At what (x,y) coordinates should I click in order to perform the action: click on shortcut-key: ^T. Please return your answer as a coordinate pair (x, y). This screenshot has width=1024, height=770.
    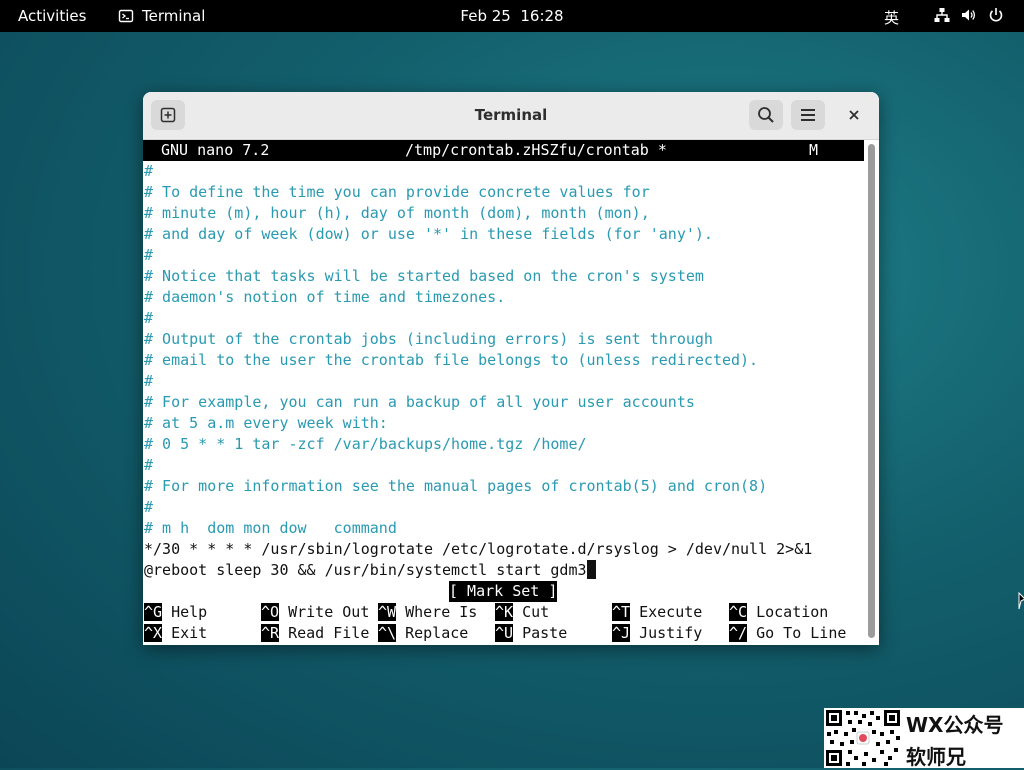
    Looking at the image, I should click on (621, 612).